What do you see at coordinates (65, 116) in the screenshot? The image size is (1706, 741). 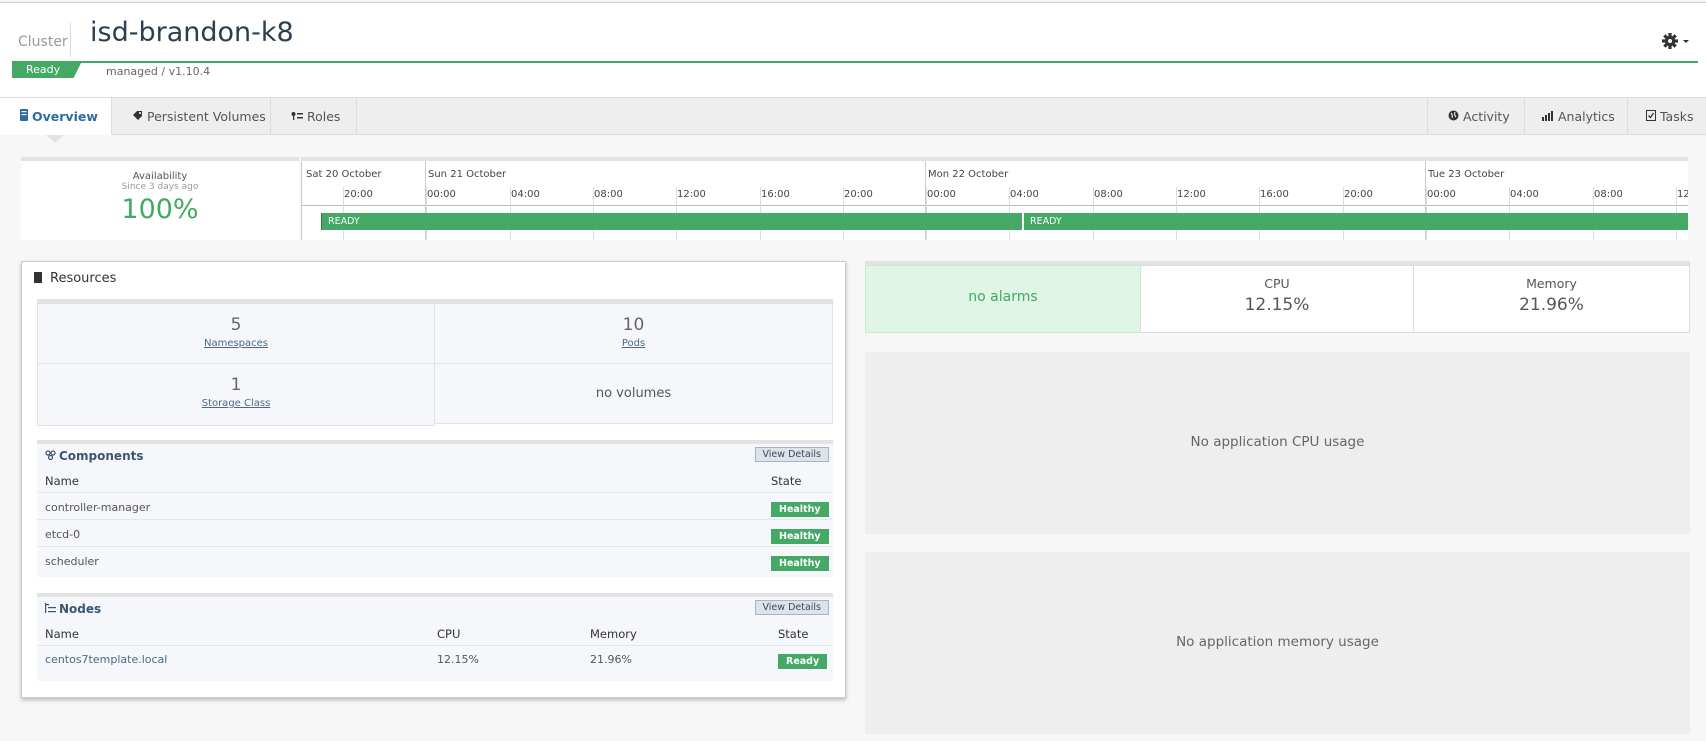 I see `tab-label: Overview` at bounding box center [65, 116].